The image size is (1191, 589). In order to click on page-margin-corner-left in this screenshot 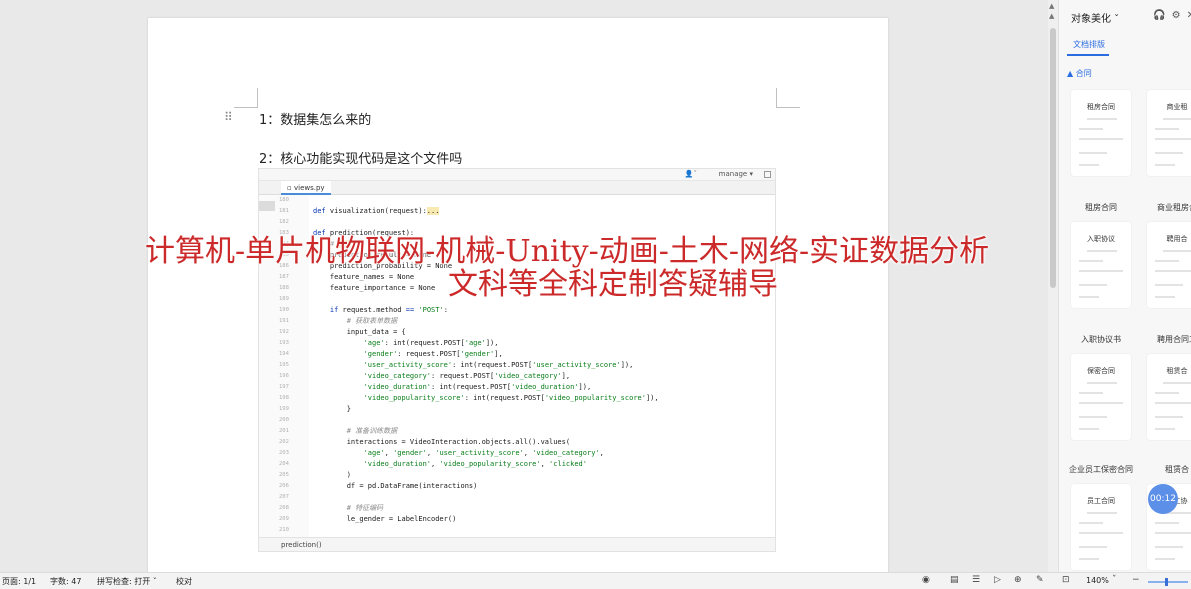, I will do `click(246, 98)`.